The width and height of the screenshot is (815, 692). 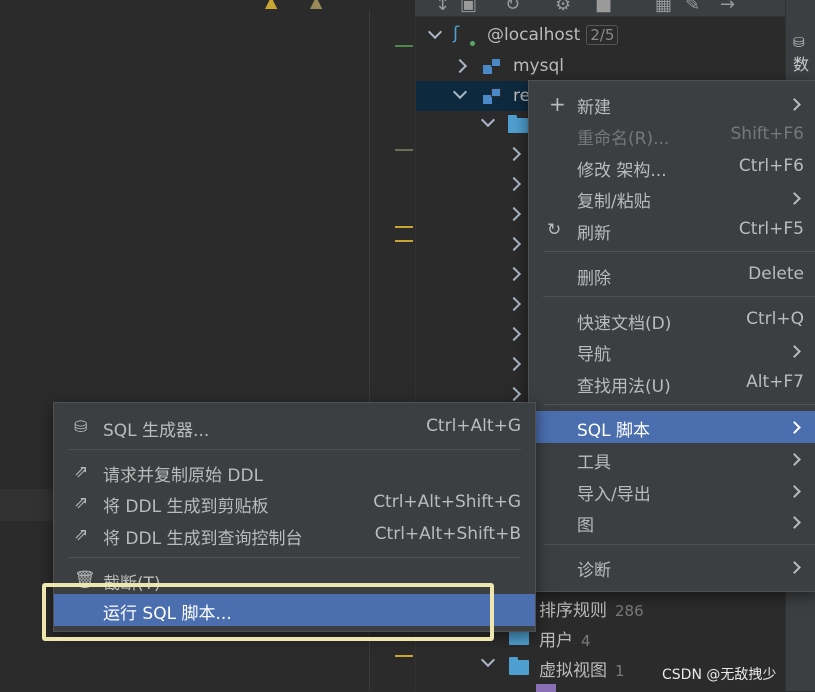 I want to click on host-badge: 2/5, so click(x=602, y=35).